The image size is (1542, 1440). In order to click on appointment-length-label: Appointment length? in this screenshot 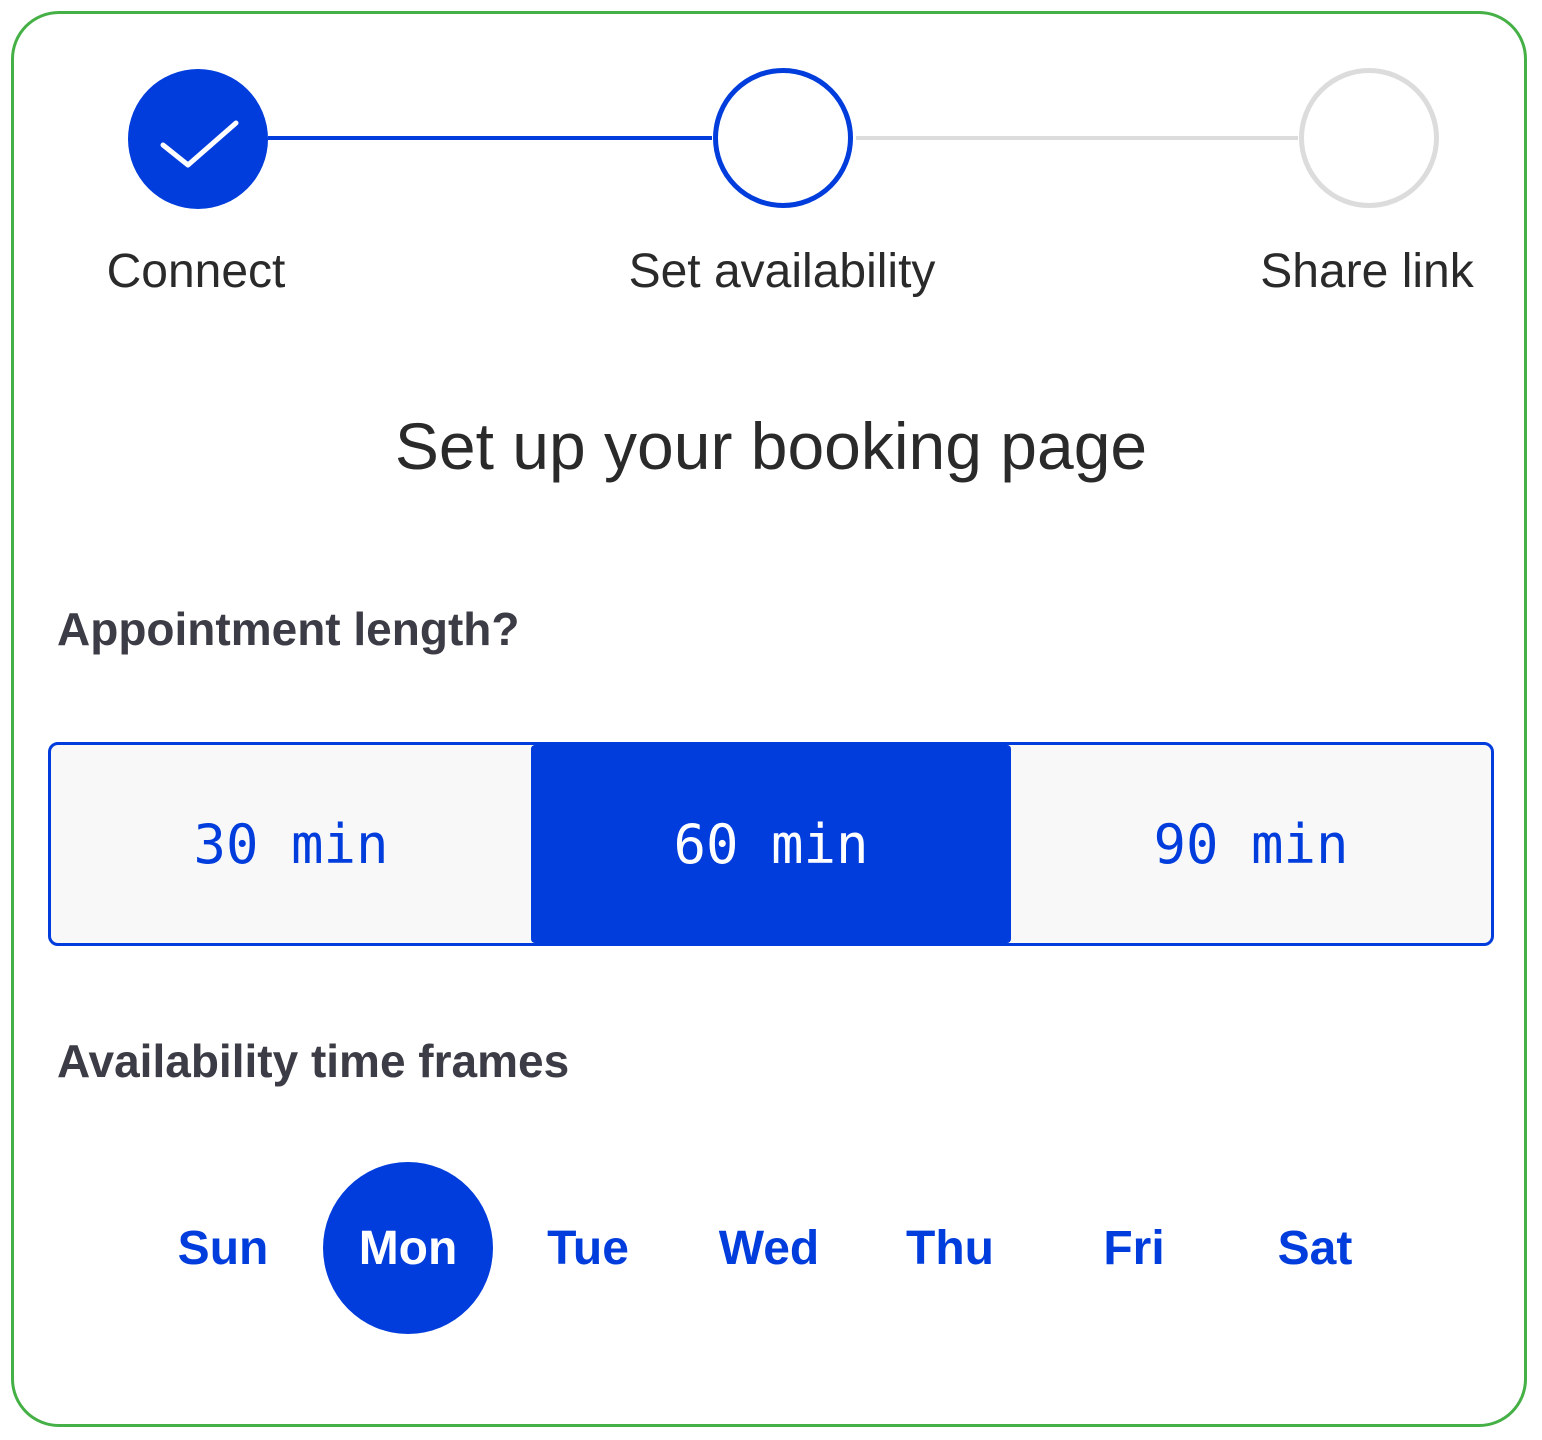, I will do `click(288, 629)`.